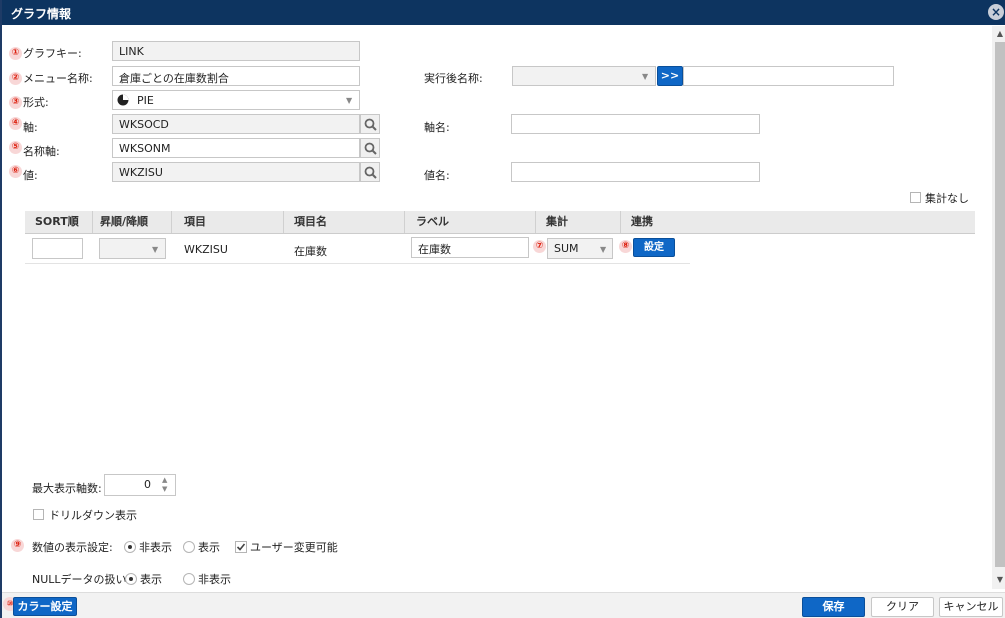 This screenshot has height=618, width=1005. What do you see at coordinates (947, 198) in the screenshot?
I see `no-aggregation-label: 集計なし` at bounding box center [947, 198].